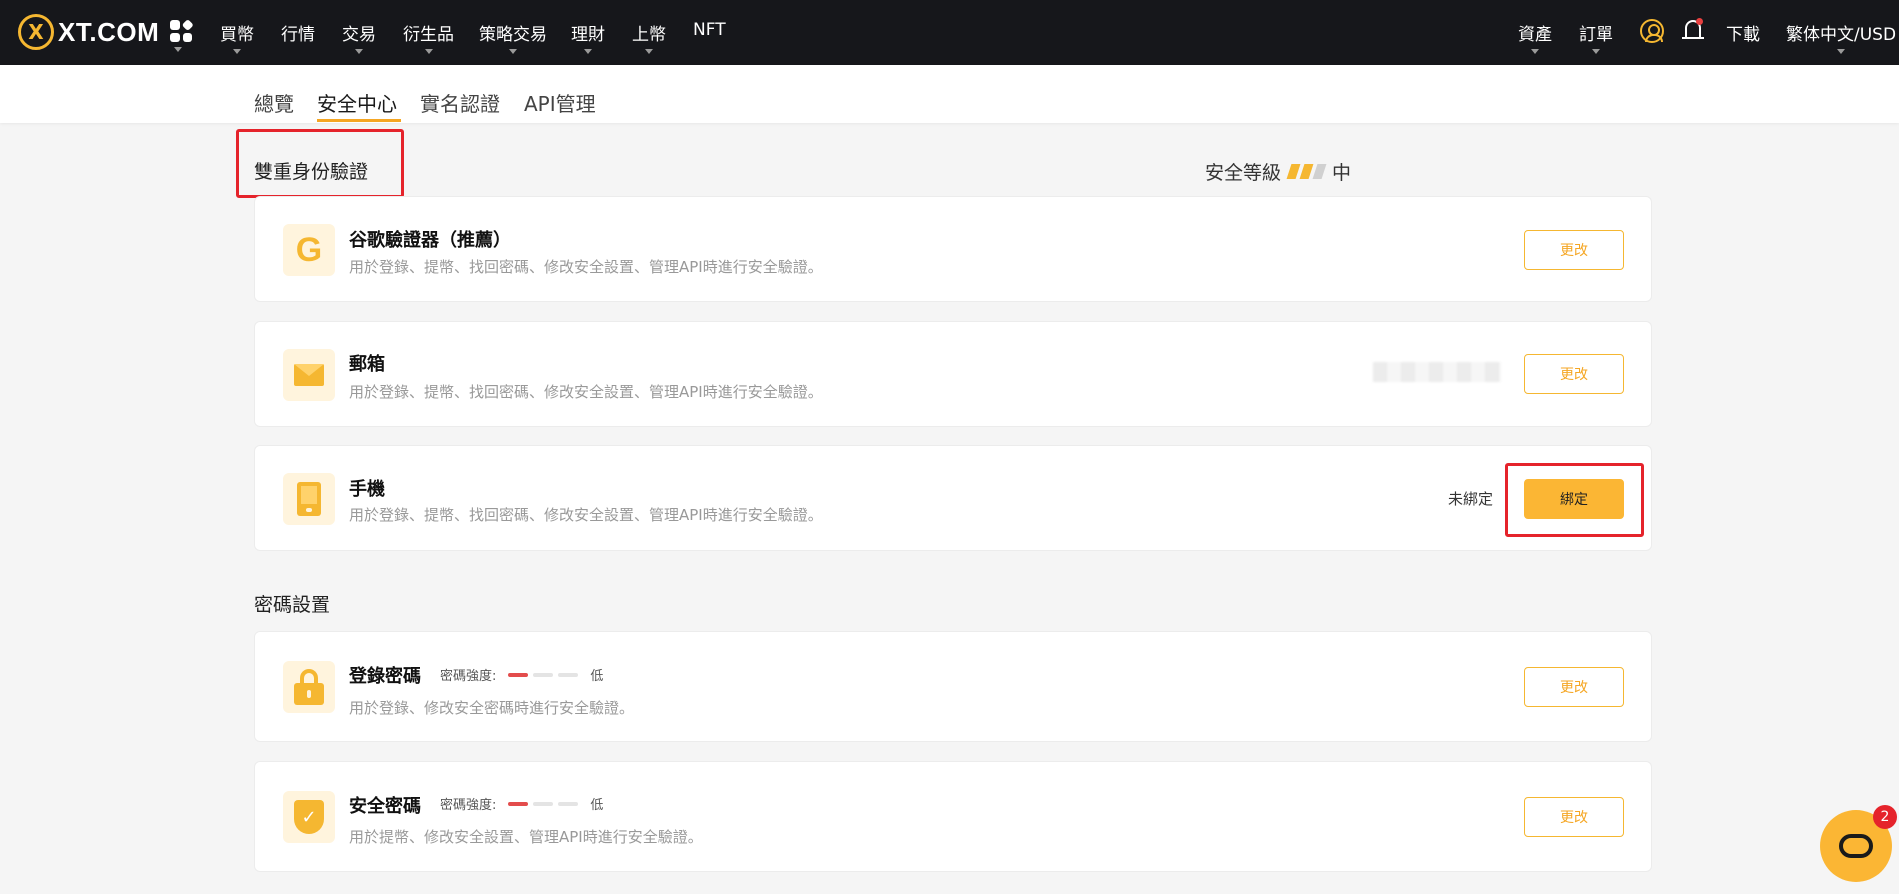  I want to click on nav-assets: 資產, so click(1535, 37).